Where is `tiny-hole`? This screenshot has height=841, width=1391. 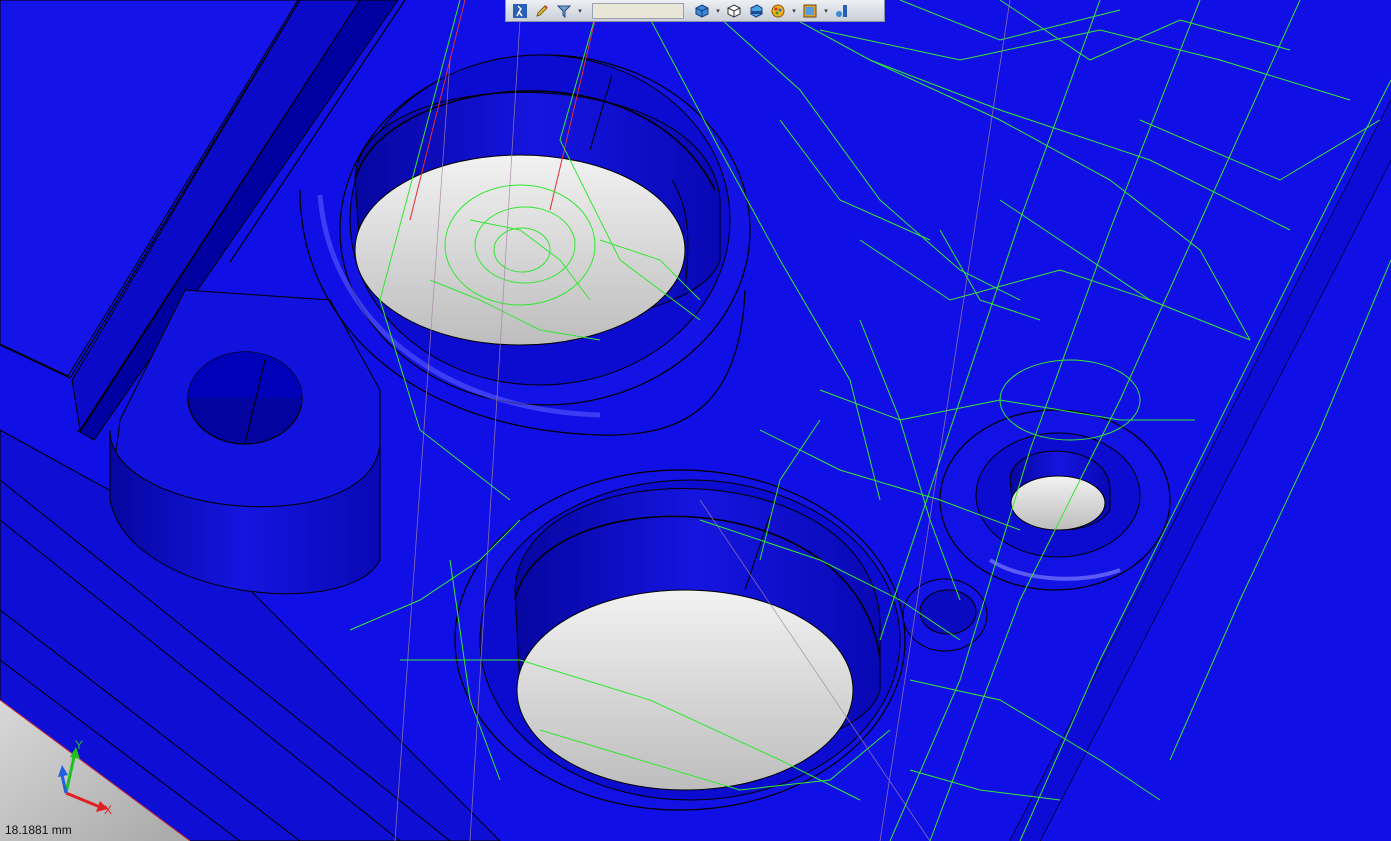 tiny-hole is located at coordinates (945, 615).